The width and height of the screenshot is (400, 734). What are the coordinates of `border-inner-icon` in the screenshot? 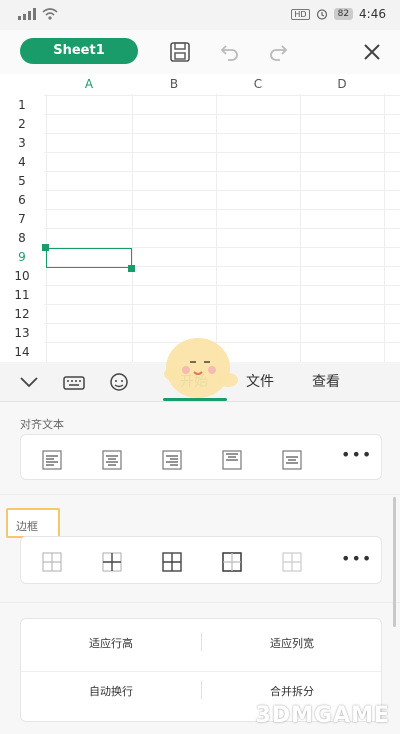 It's located at (112, 562).